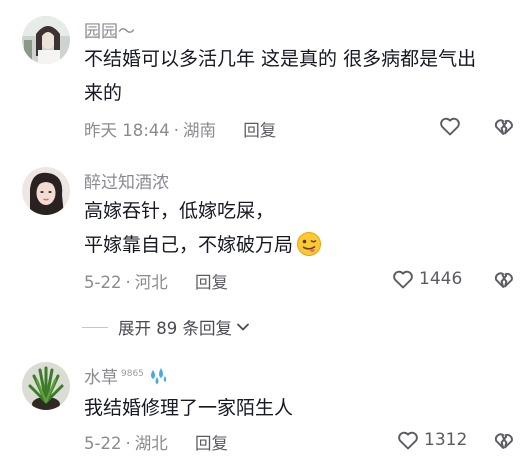 This screenshot has height=467, width=528. I want to click on like-count: 1312, so click(446, 440).